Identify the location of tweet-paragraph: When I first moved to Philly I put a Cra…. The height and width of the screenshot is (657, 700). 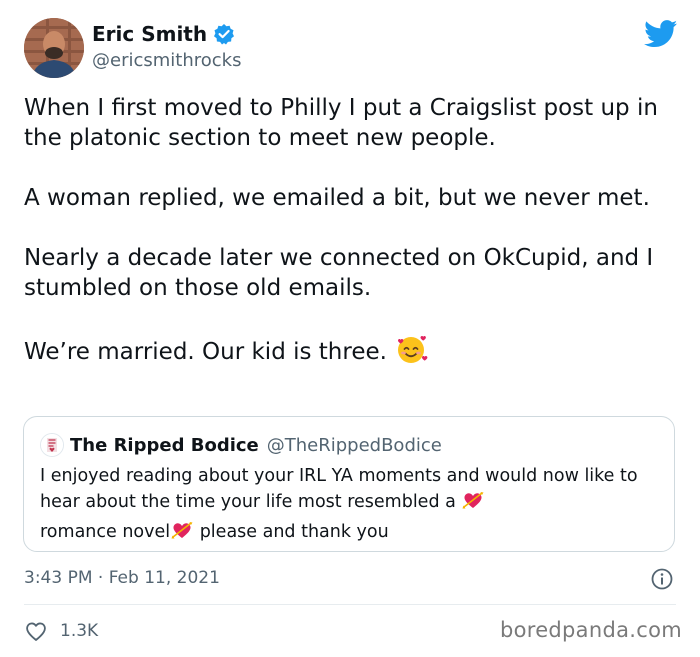
(341, 123).